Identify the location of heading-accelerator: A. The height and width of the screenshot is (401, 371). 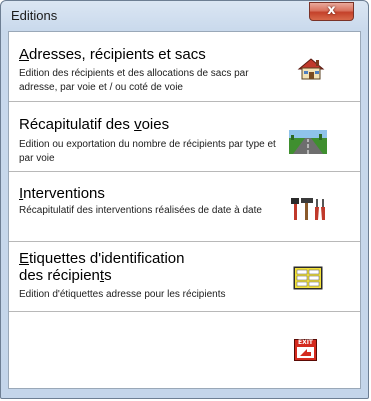
(24, 54).